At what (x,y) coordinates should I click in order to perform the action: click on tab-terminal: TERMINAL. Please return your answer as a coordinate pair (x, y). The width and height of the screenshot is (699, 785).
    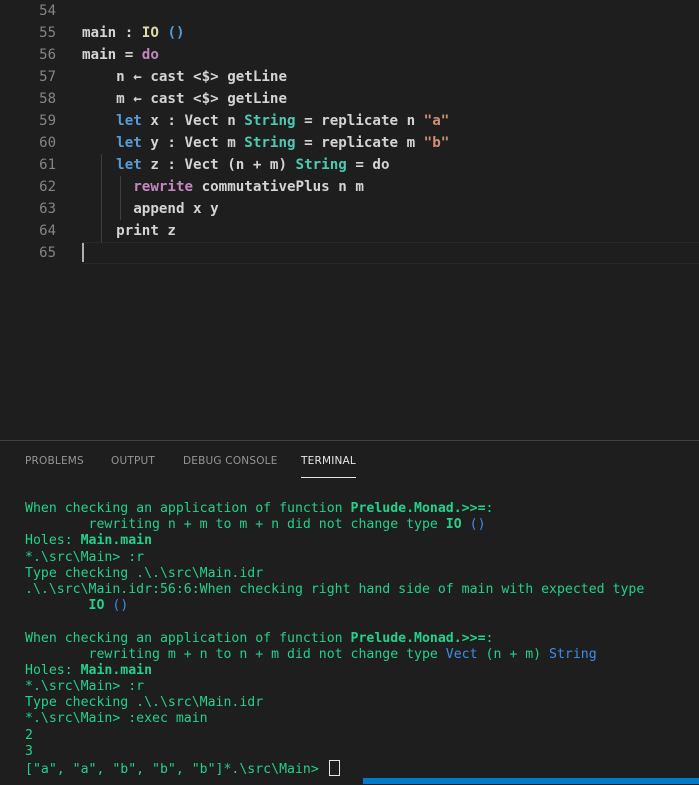
    Looking at the image, I should click on (328, 466).